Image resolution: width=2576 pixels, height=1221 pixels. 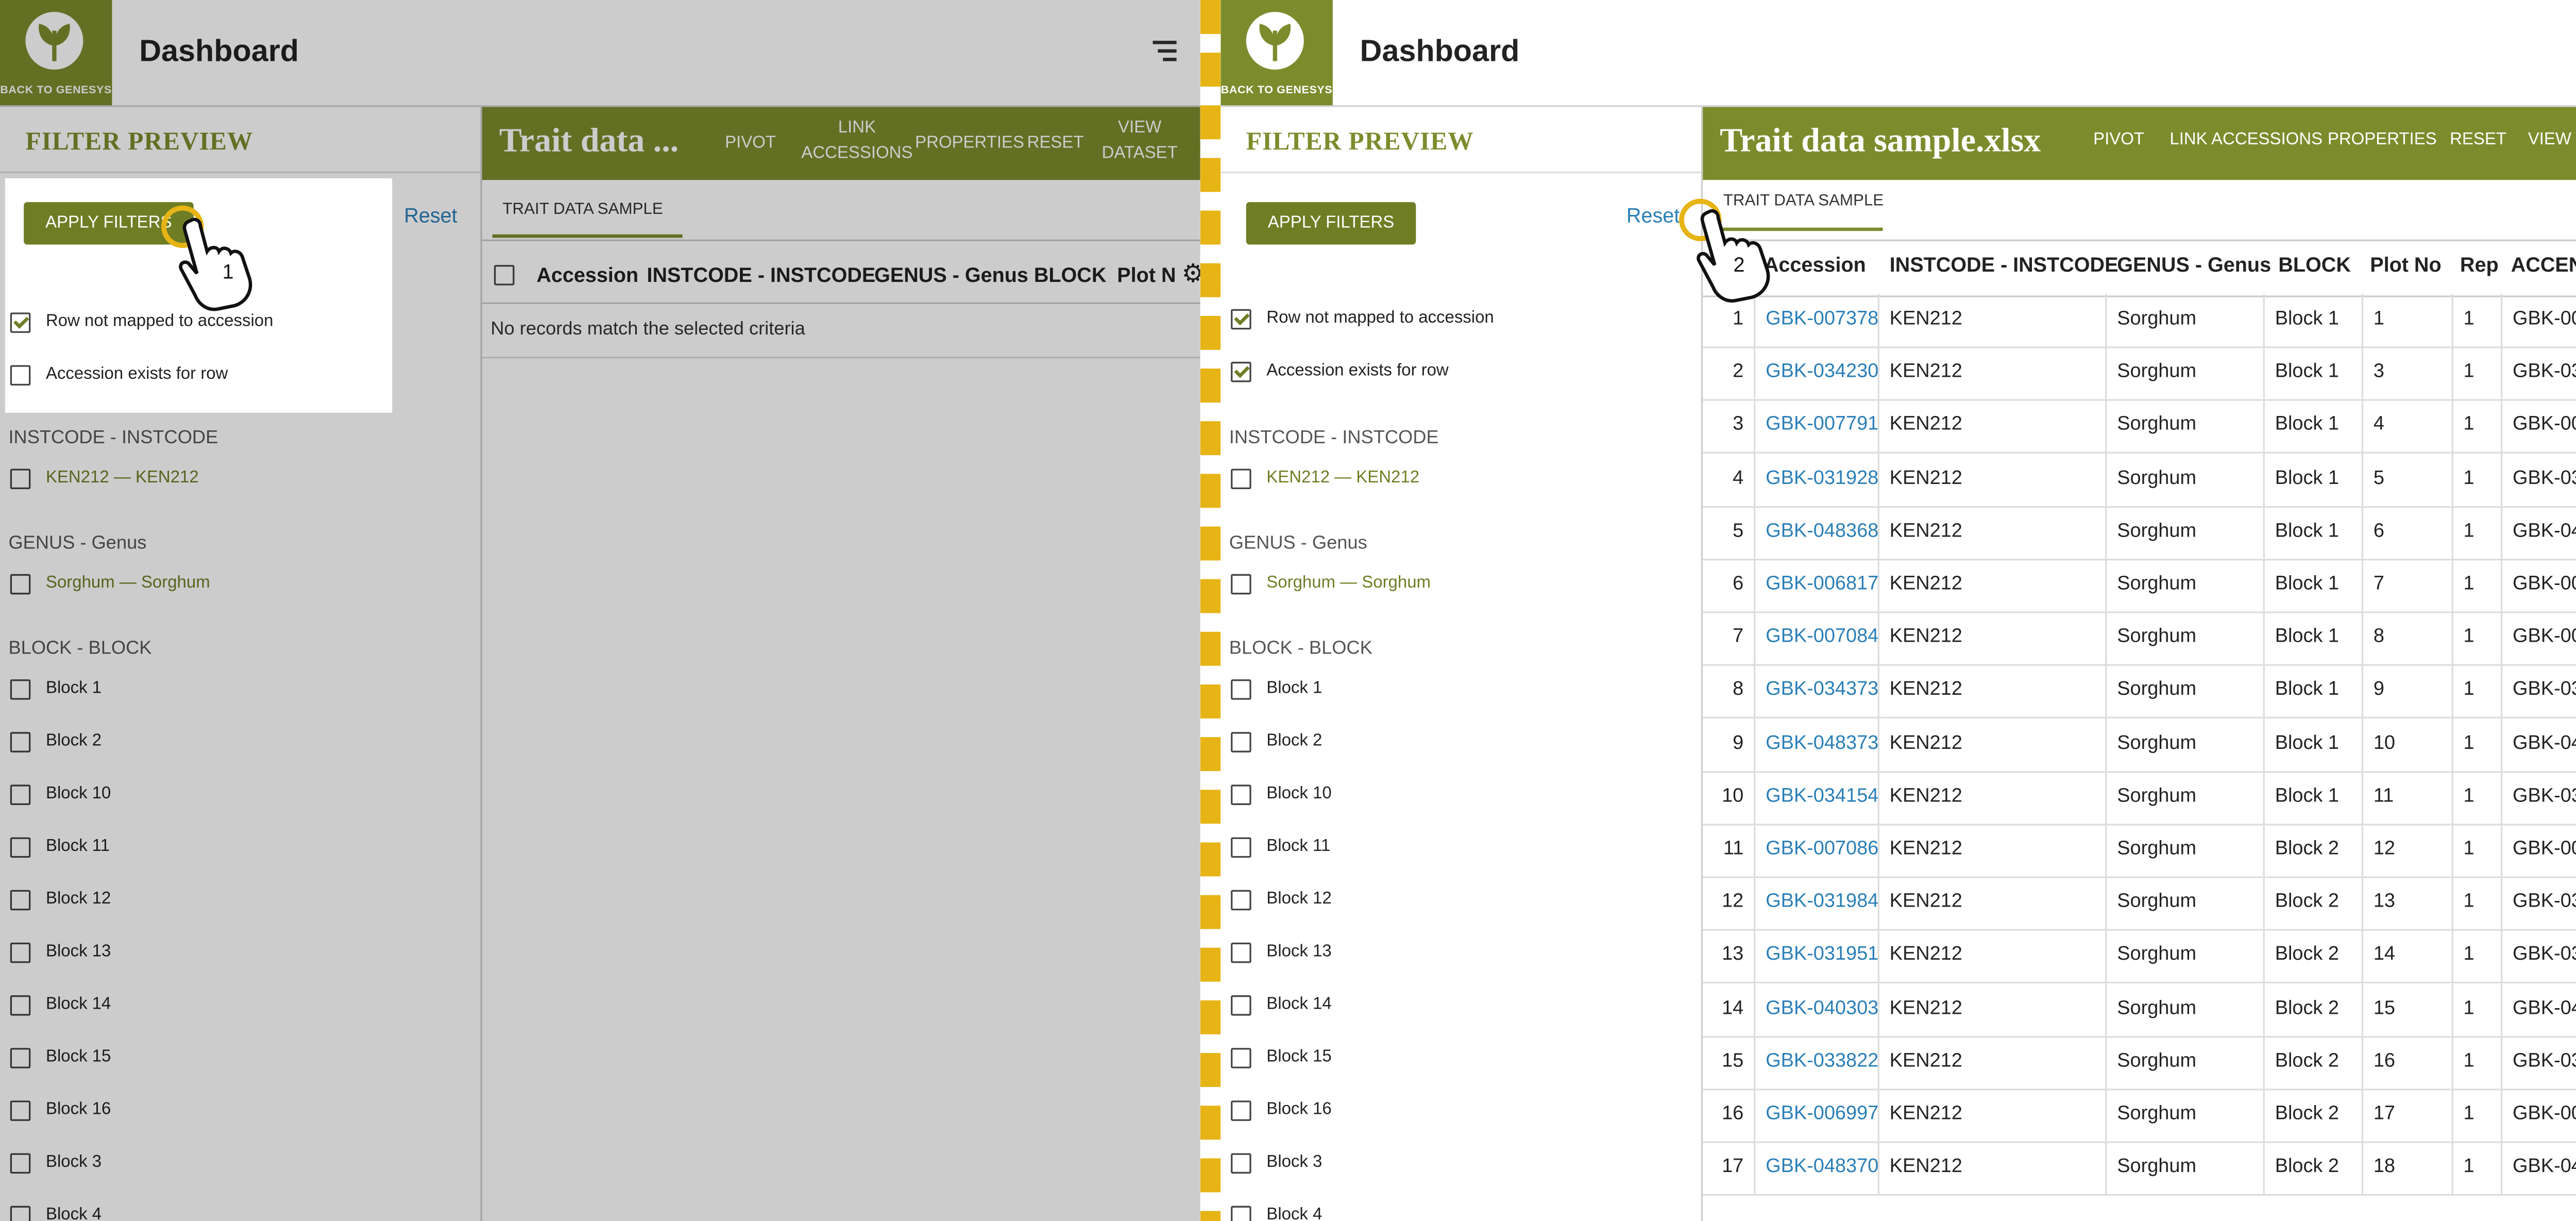 What do you see at coordinates (1348, 583) in the screenshot?
I see `filter-option-label: Sorghum — Sorghum` at bounding box center [1348, 583].